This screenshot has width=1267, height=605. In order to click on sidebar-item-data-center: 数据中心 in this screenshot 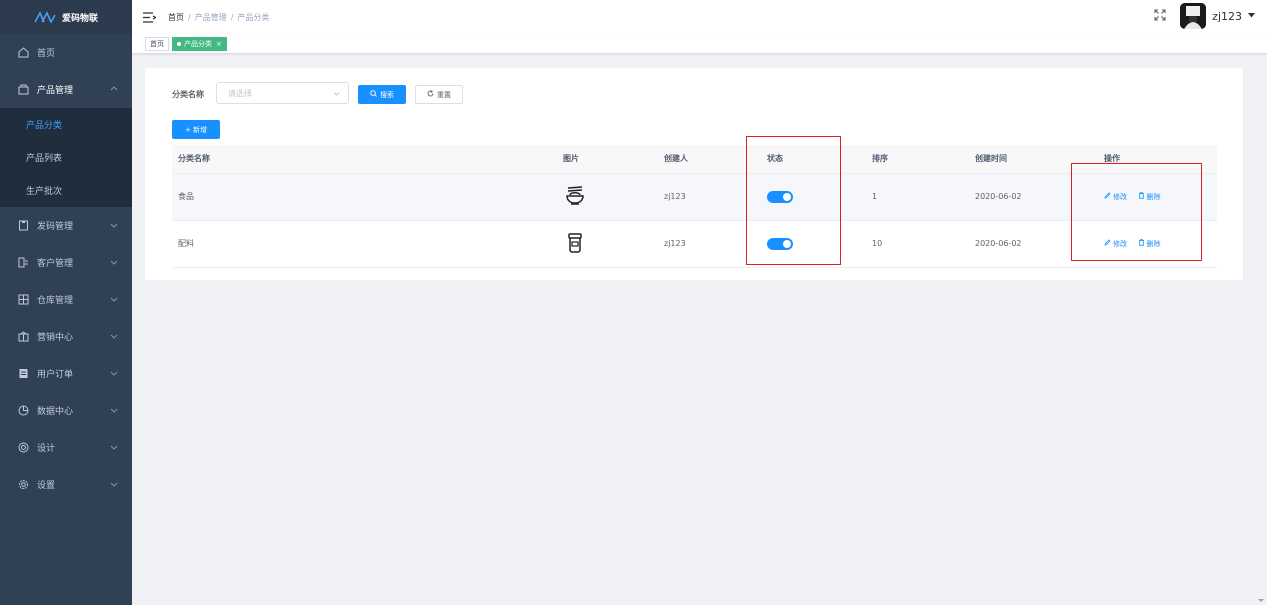, I will do `click(66, 410)`.